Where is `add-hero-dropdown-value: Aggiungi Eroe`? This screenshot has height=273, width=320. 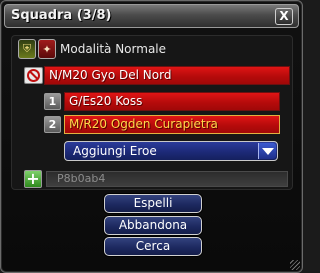 add-hero-dropdown-value: Aggiungi Eroe is located at coordinates (115, 151).